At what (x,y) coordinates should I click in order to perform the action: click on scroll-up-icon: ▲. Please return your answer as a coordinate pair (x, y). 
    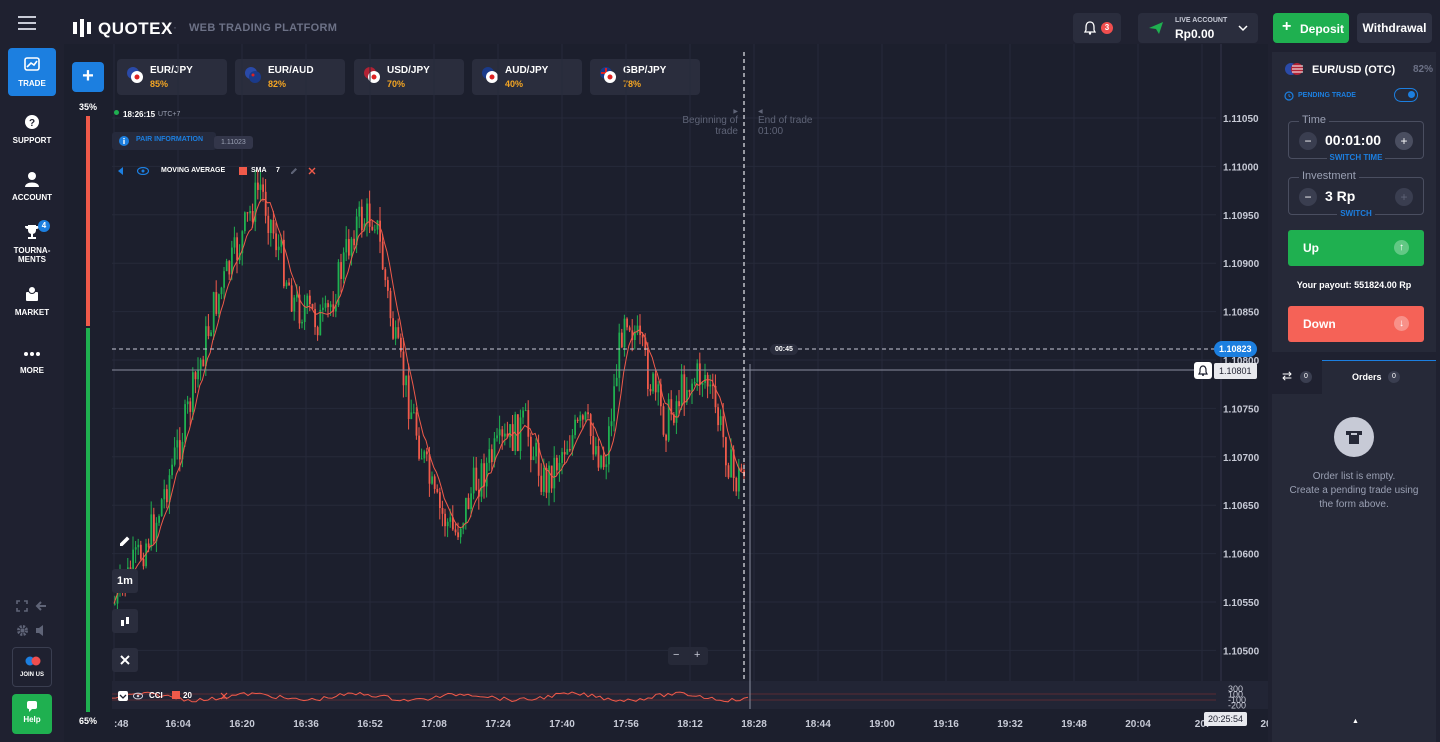
    Looking at the image, I should click on (1355, 721).